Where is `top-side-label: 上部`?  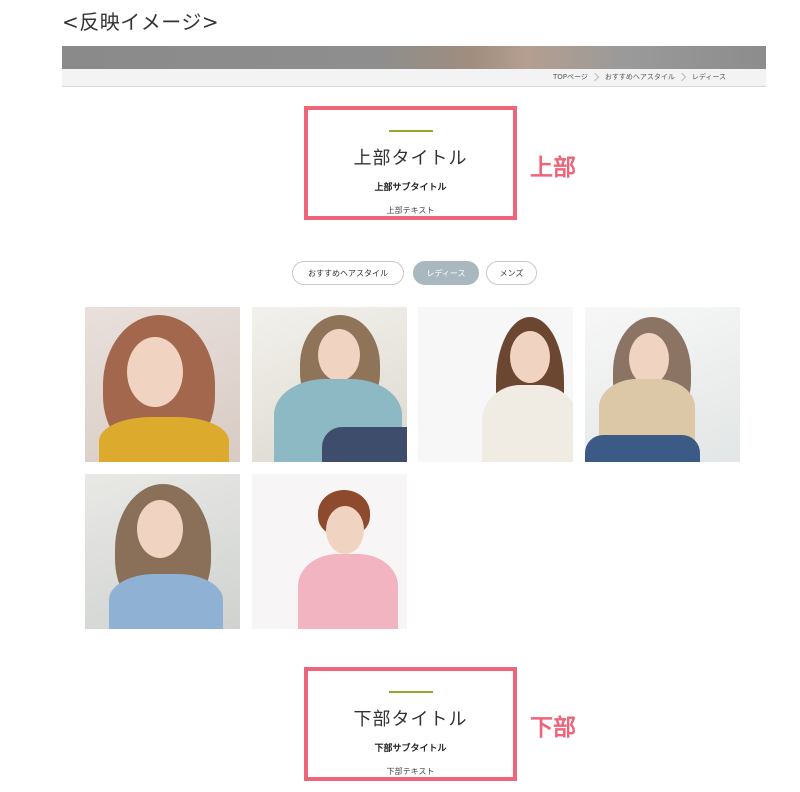
top-side-label: 上部 is located at coordinates (553, 168).